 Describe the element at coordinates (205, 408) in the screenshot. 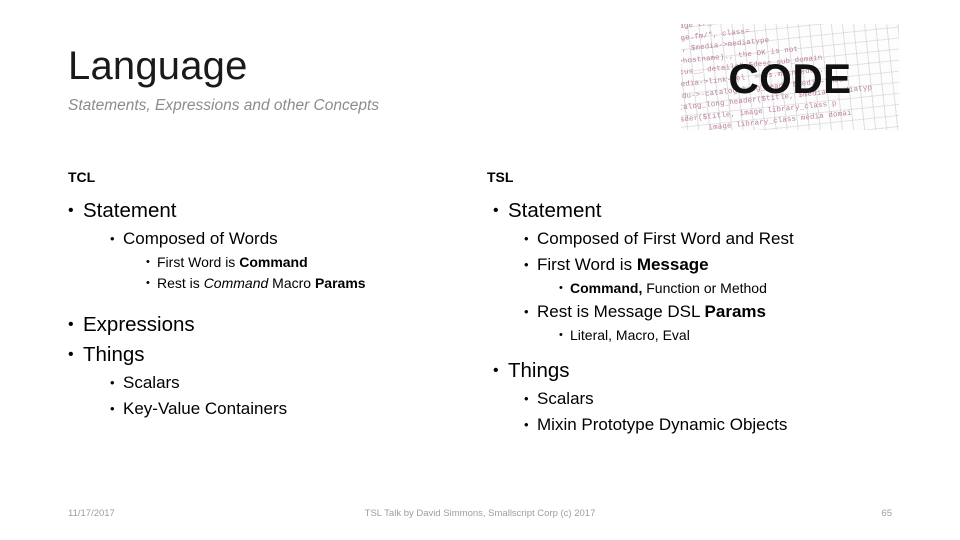

I see `bullet-text: Key-Value Containers` at that location.